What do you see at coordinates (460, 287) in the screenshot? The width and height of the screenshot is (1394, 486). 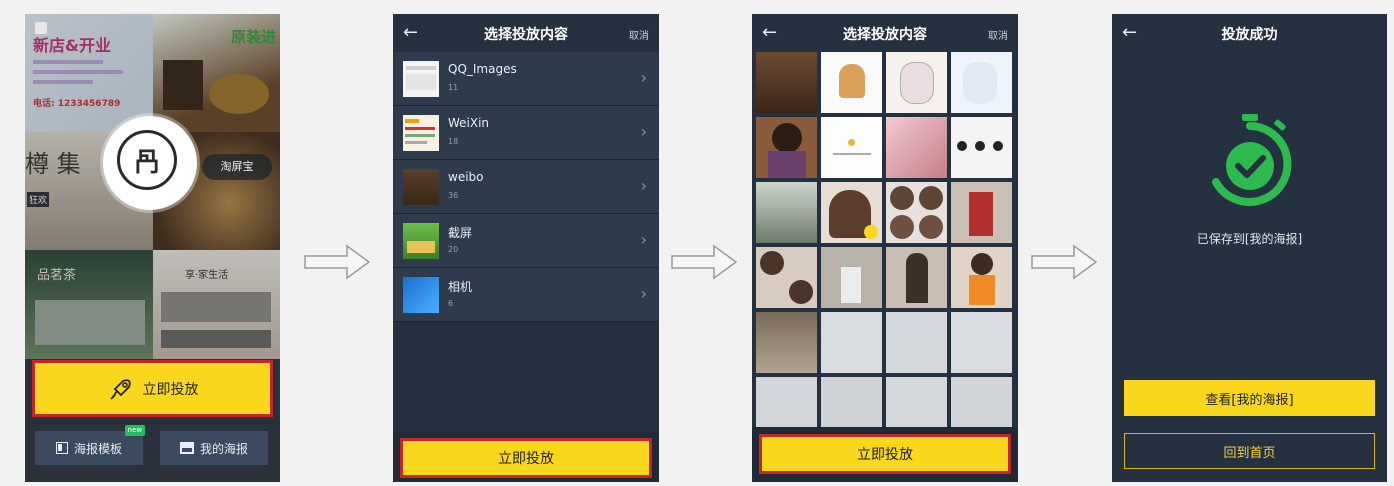 I see `album-name: 相机` at bounding box center [460, 287].